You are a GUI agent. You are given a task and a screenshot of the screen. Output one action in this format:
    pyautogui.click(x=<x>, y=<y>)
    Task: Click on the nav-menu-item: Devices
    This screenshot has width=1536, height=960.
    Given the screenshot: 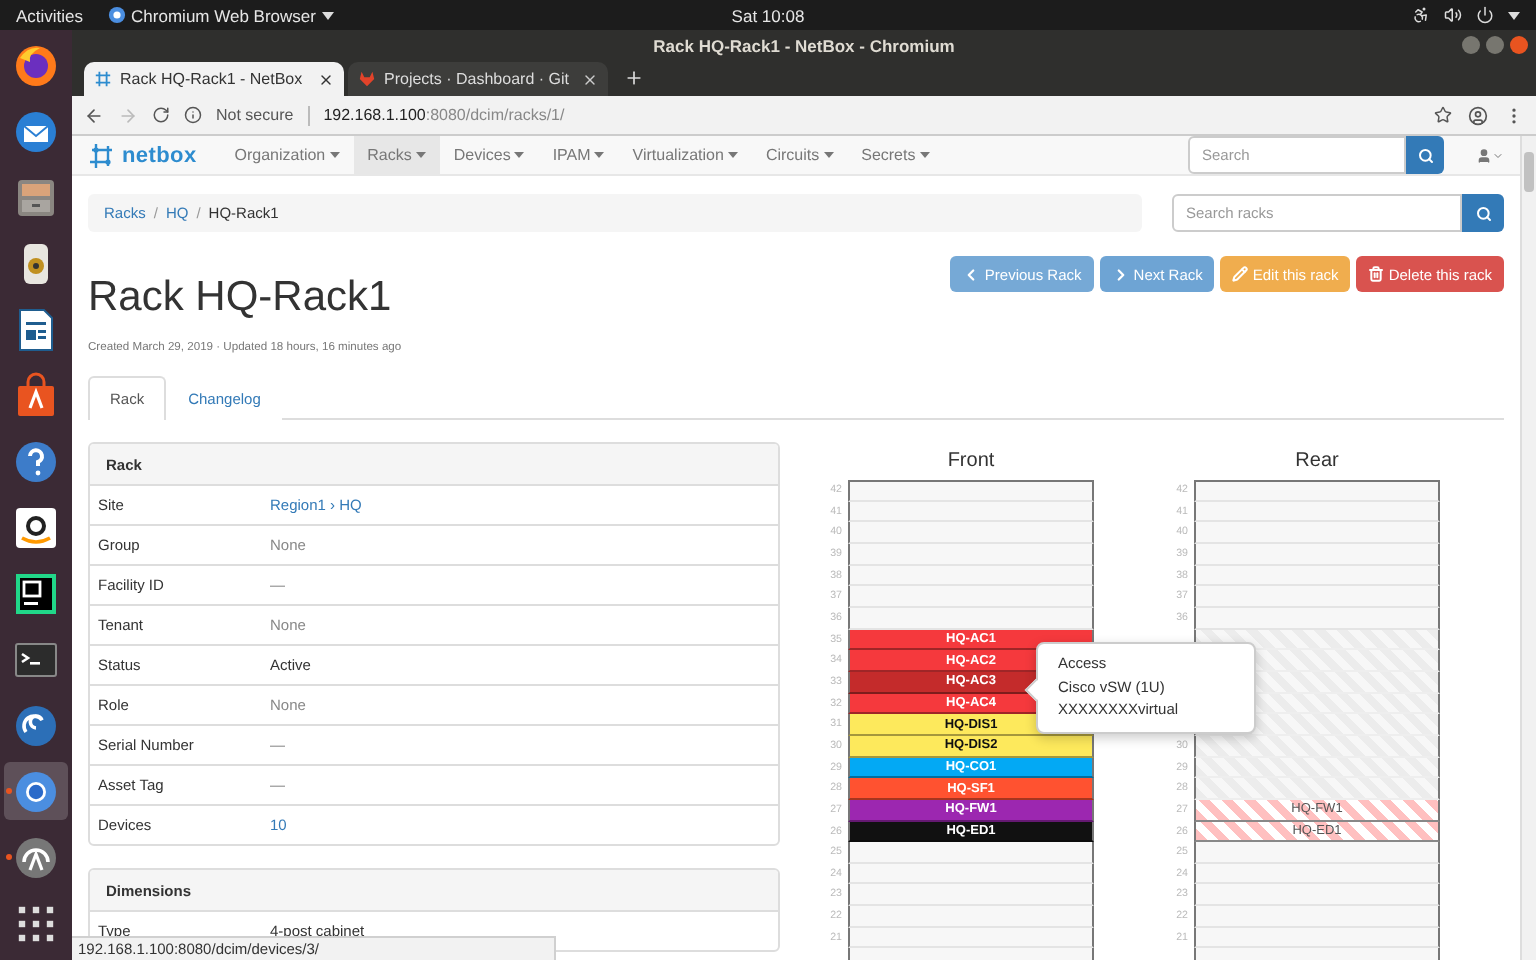 What is the action you would take?
    pyautogui.click(x=489, y=155)
    